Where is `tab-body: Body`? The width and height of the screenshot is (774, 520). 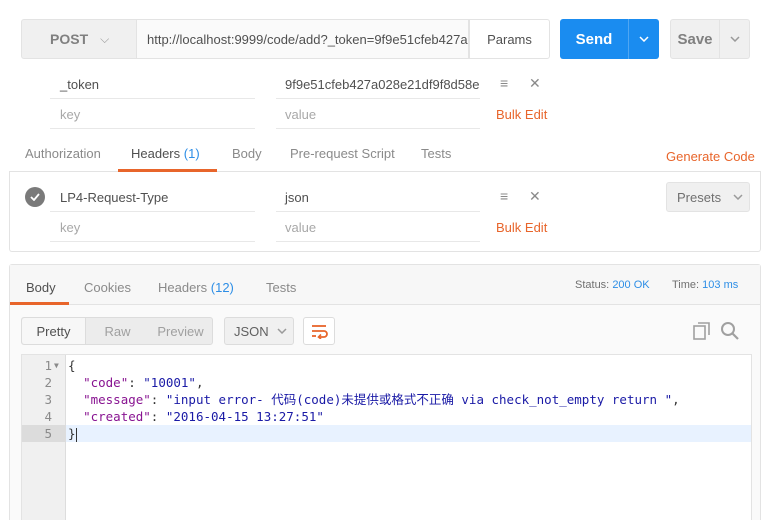
tab-body: Body is located at coordinates (247, 153).